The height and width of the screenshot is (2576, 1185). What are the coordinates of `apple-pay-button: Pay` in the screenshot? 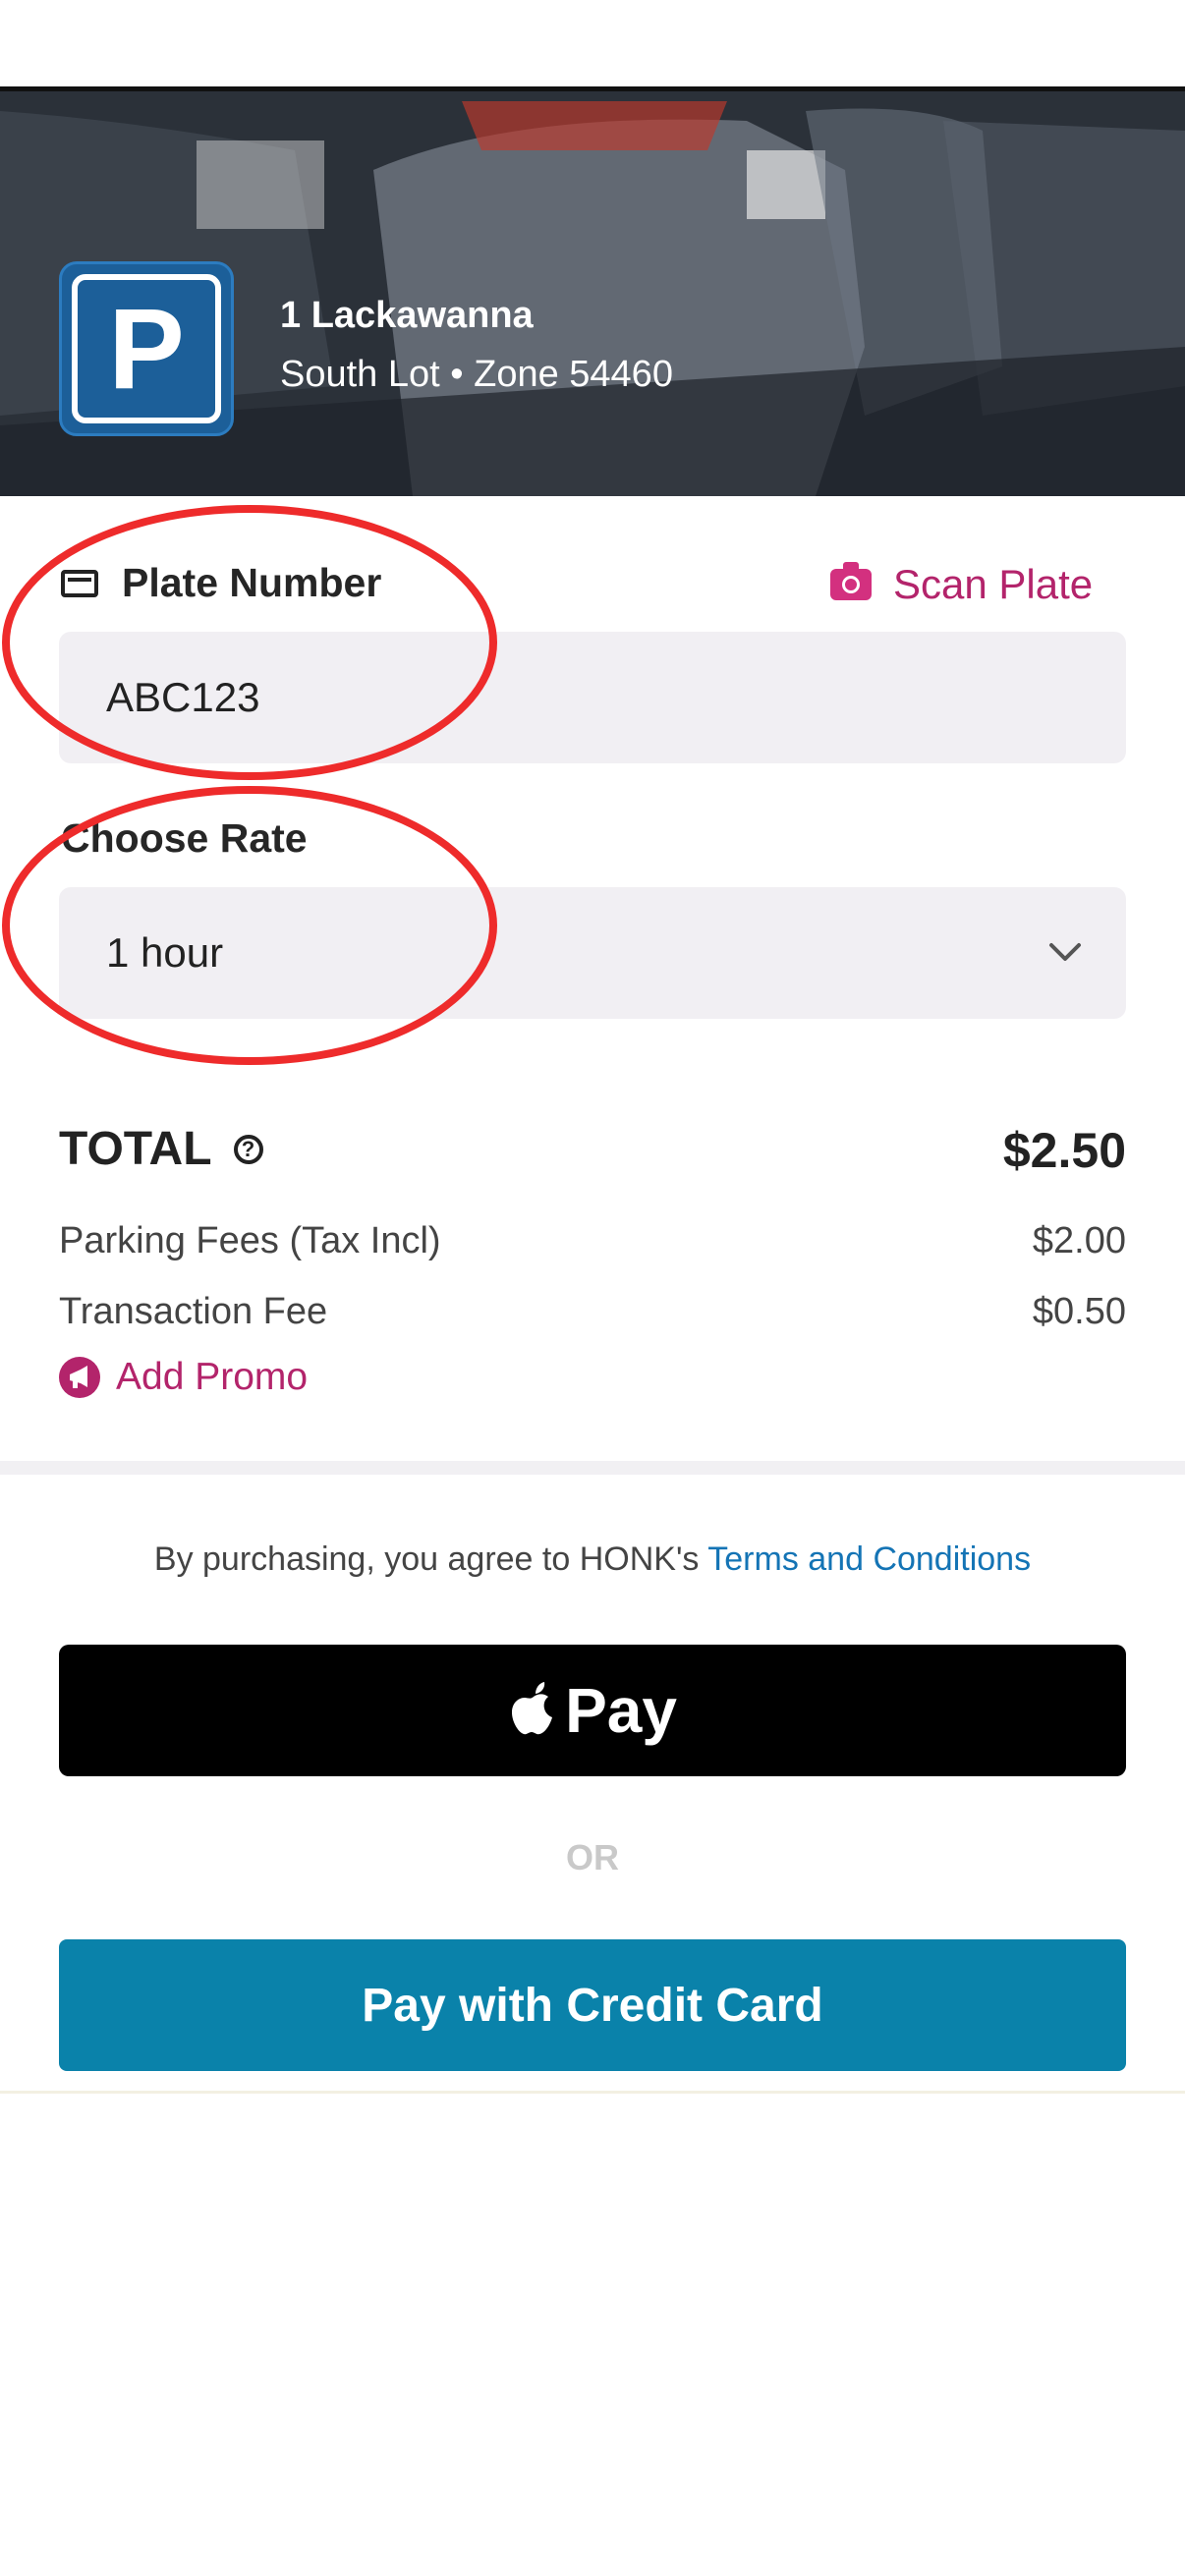 It's located at (592, 1710).